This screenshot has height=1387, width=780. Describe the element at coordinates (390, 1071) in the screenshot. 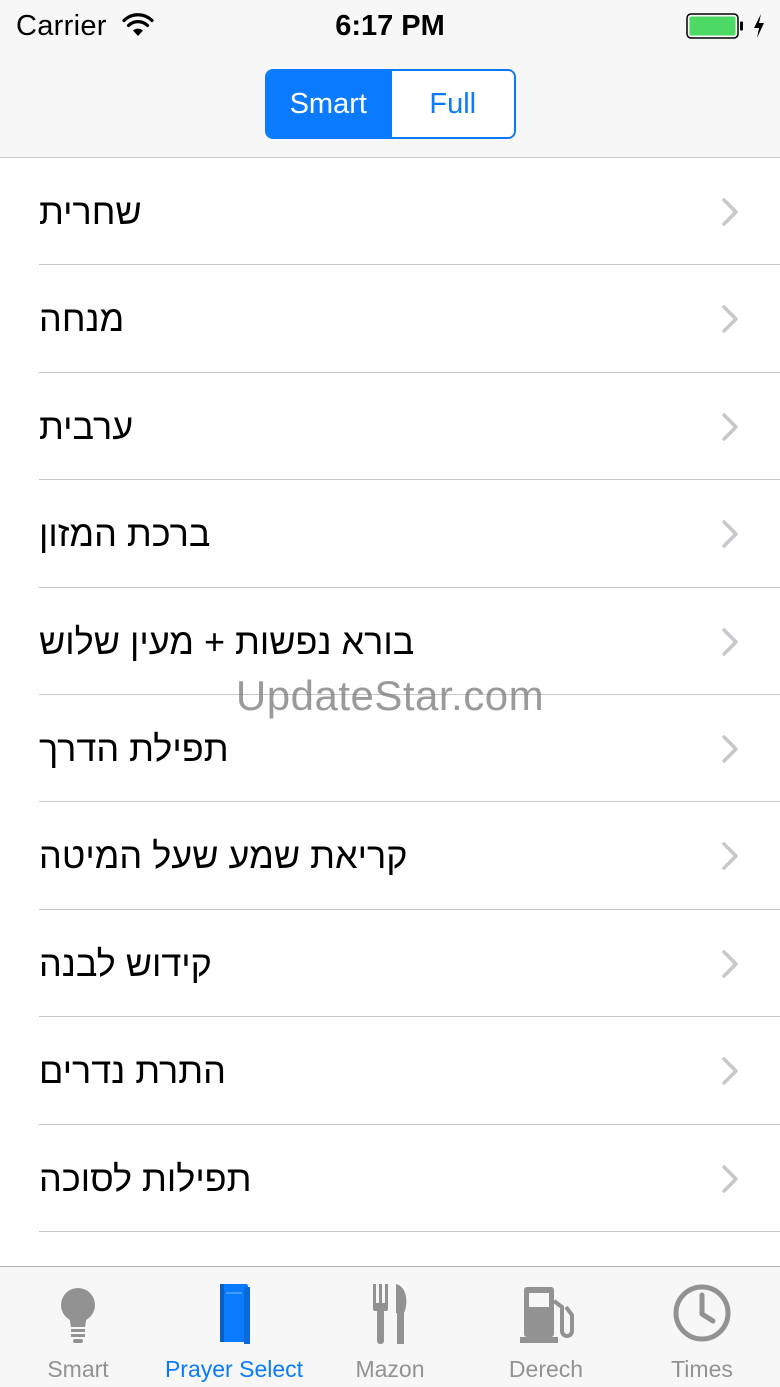

I see `list-item: התרת נדרים` at that location.